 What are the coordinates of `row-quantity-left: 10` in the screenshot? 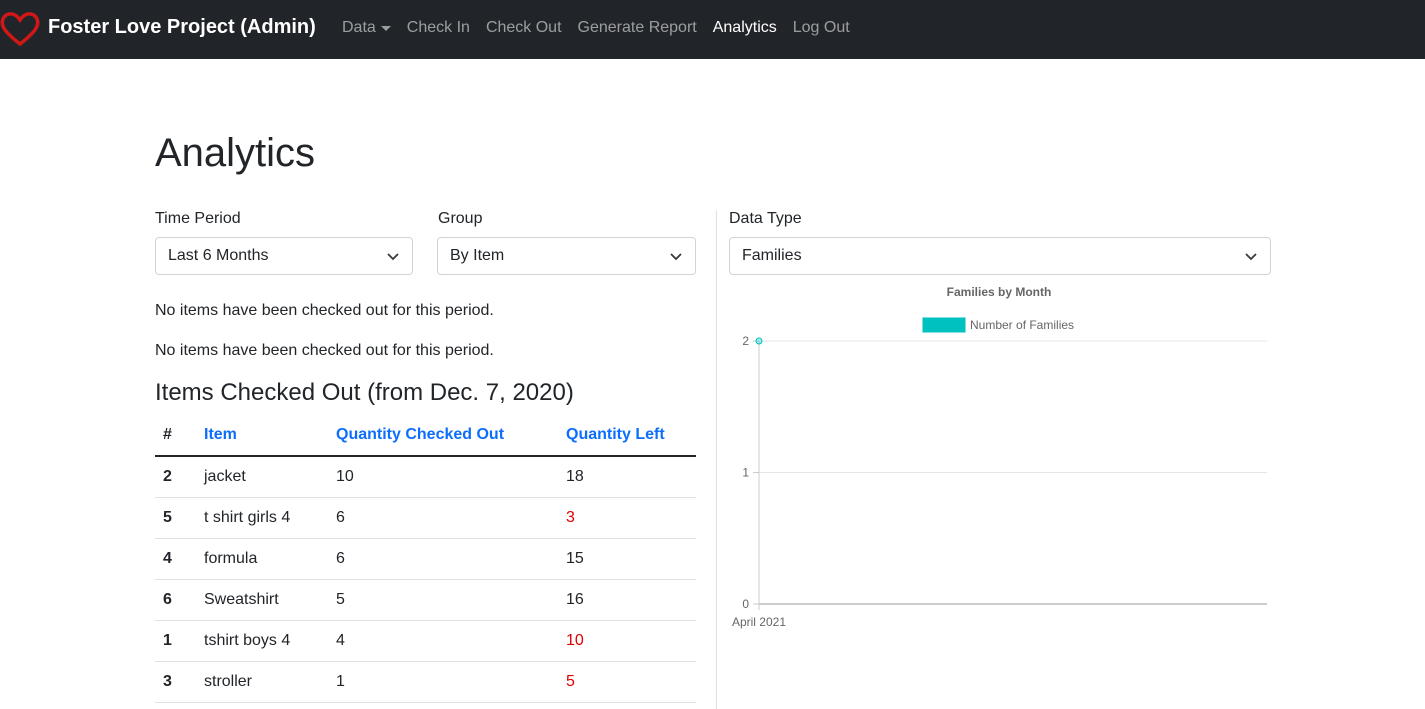 It's located at (627, 641).